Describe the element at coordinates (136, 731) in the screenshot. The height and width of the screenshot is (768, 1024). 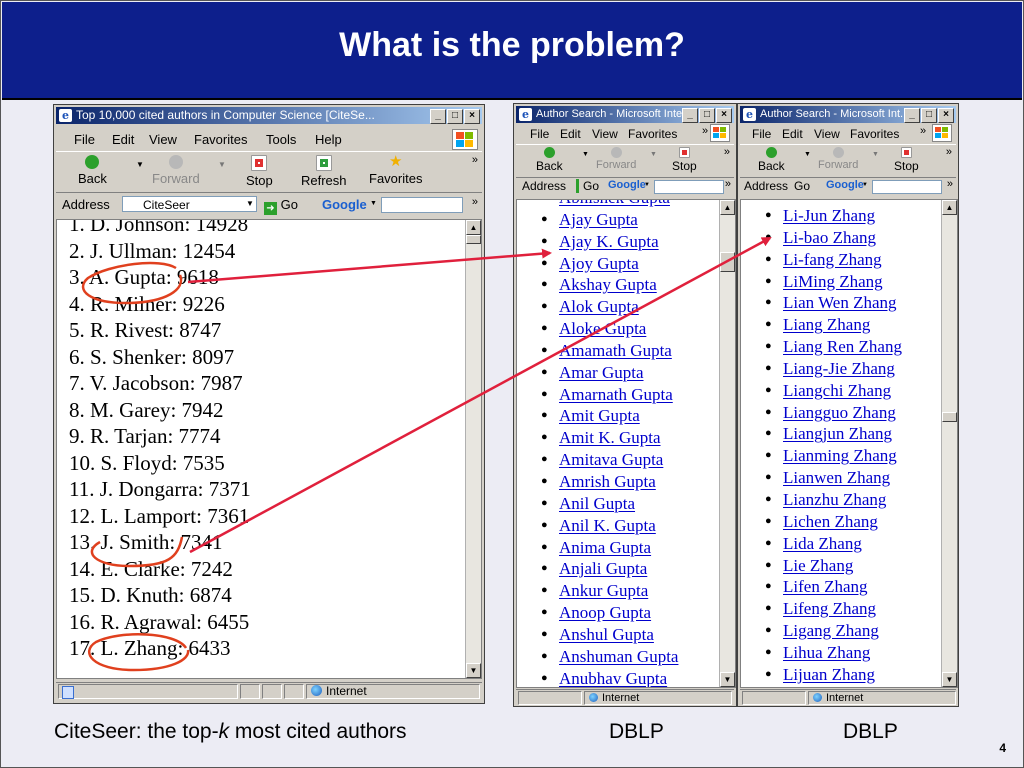
I see `caption-citeseer-prefix: CiteSeer: the top-` at that location.